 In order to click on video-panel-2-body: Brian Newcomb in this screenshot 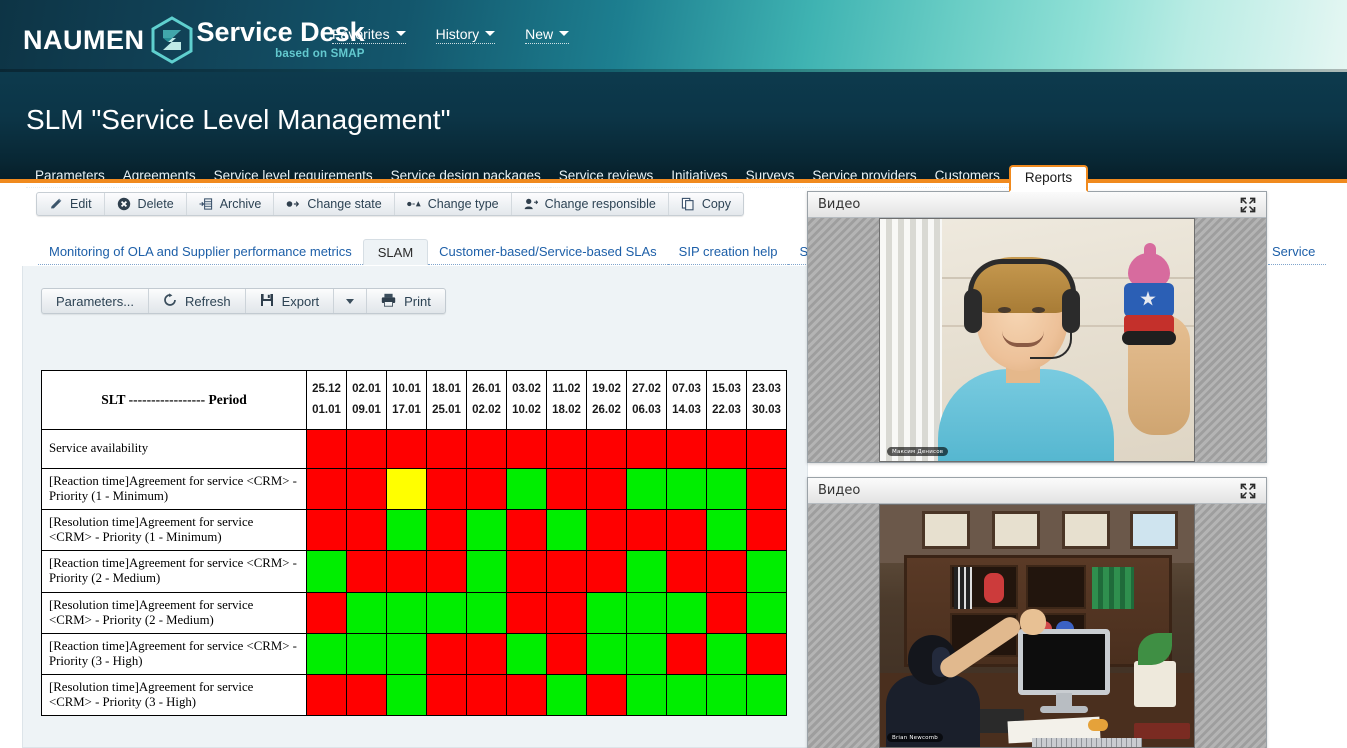, I will do `click(1037, 626)`.